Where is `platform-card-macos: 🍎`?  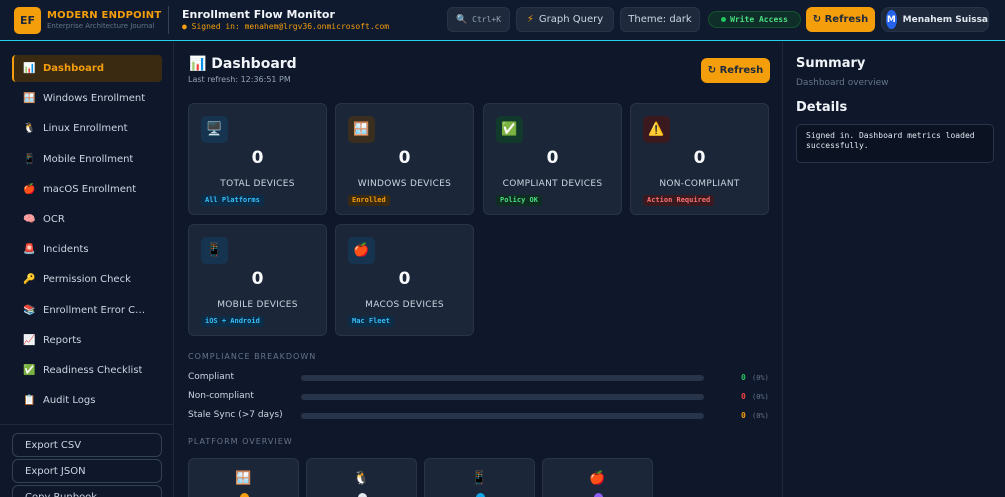 platform-card-macos: 🍎 is located at coordinates (597, 477).